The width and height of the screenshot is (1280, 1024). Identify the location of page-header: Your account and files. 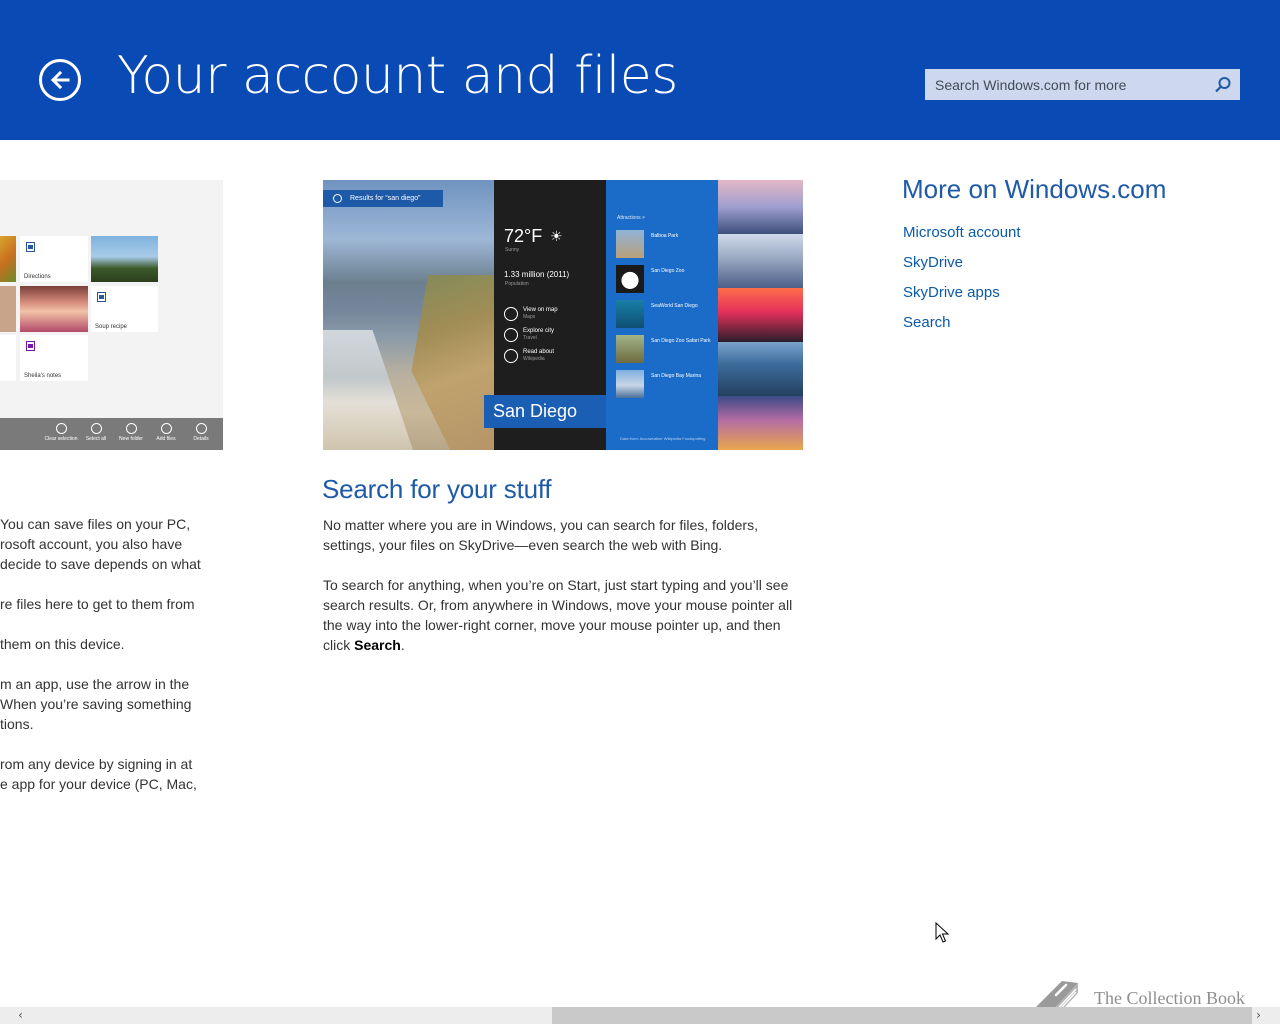
(640, 70).